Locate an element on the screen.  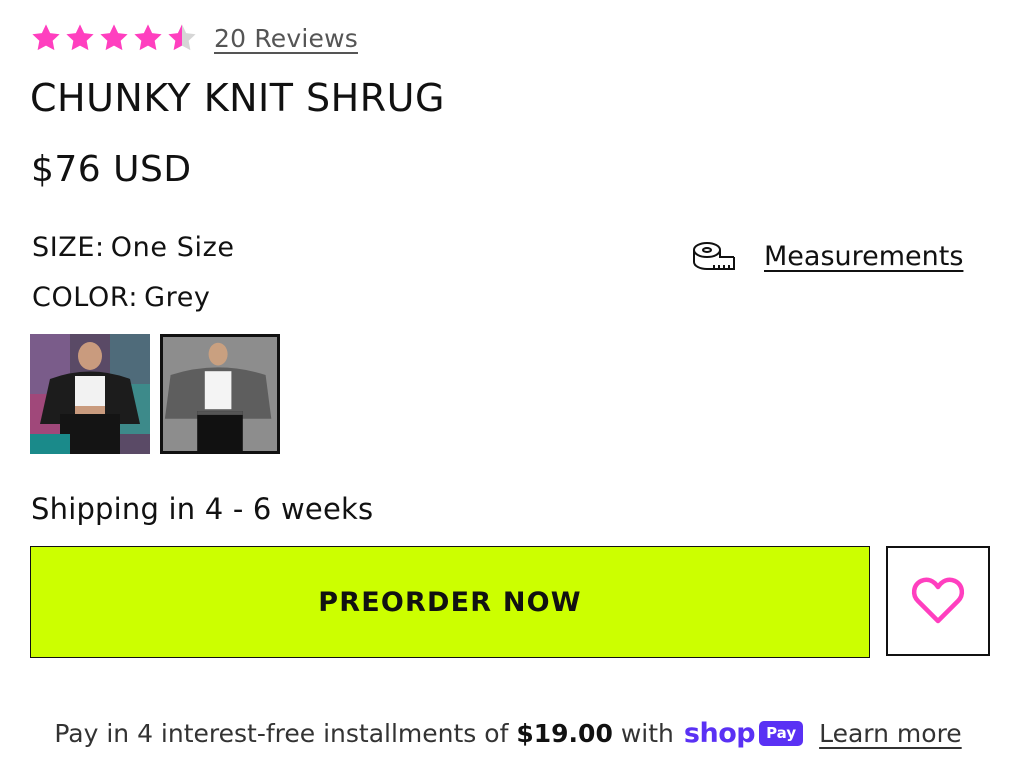
color-value: Grey is located at coordinates (177, 297).